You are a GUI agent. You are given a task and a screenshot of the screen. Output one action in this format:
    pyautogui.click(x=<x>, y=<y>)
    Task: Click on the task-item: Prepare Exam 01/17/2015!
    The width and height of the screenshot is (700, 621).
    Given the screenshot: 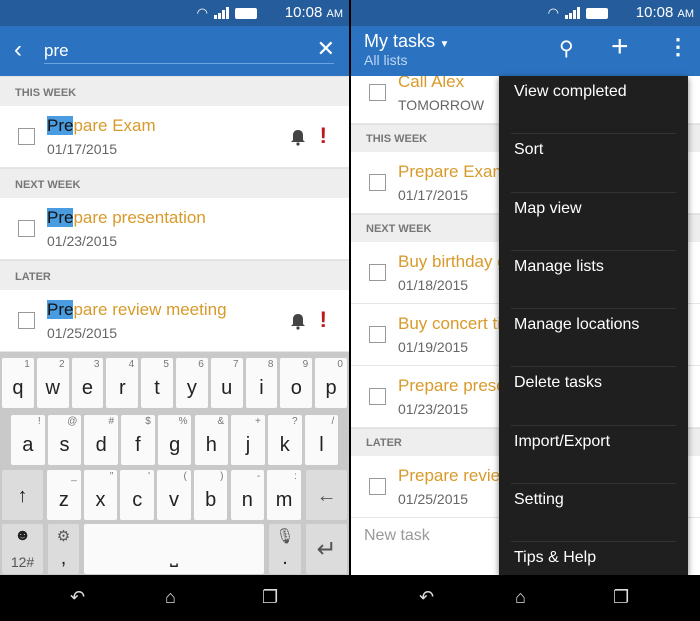 What is the action you would take?
    pyautogui.click(x=174, y=137)
    